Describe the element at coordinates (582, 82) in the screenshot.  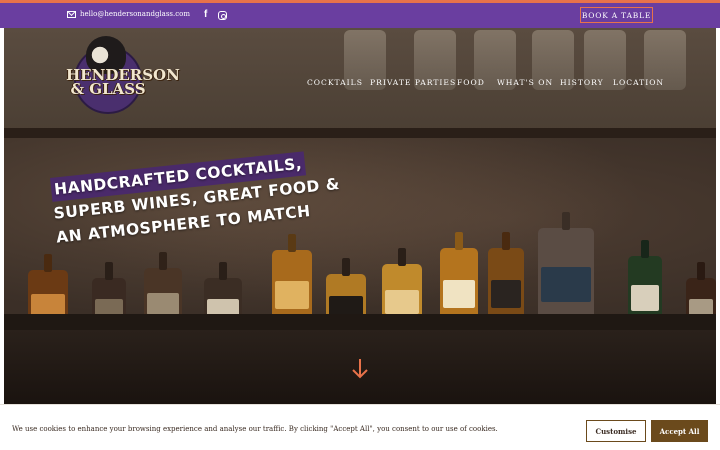
I see `nav-item-history: HISTORY` at that location.